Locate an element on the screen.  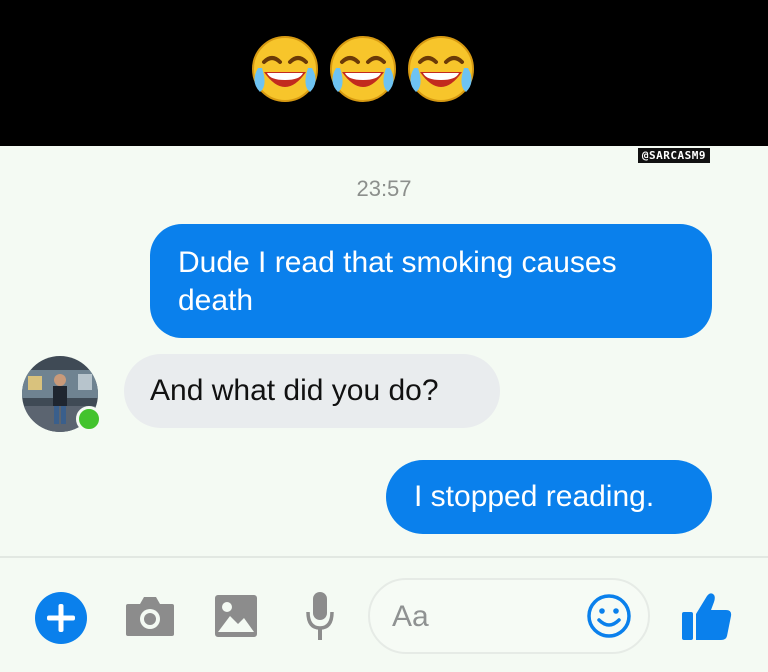
thumbs-up-icon is located at coordinates (707, 617).